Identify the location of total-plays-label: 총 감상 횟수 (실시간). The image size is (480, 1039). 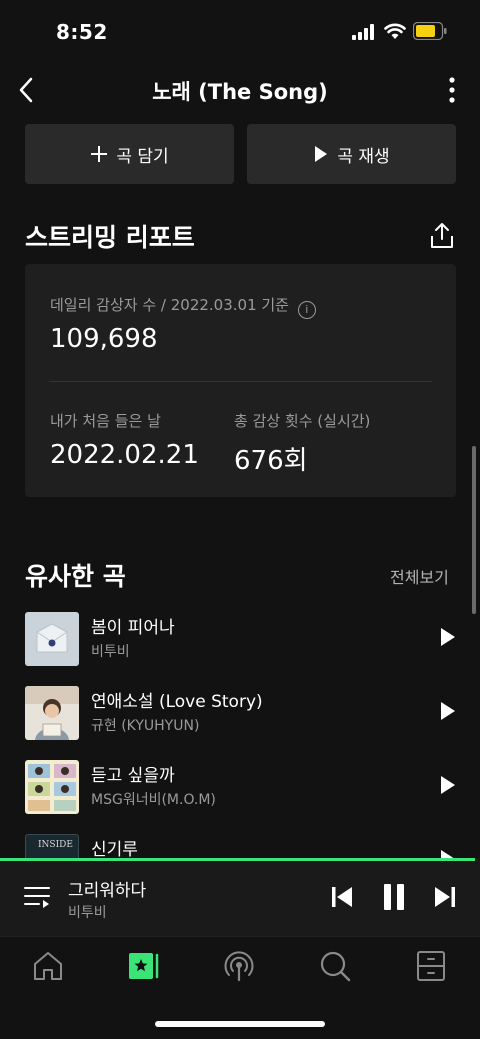
(302, 421).